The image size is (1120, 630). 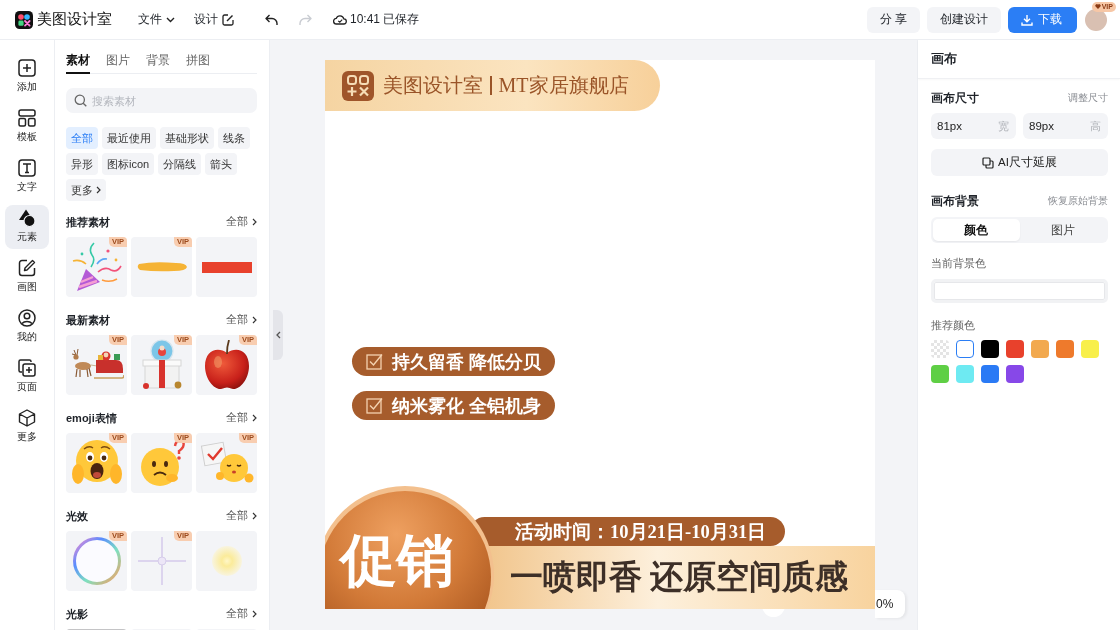 What do you see at coordinates (893, 19) in the screenshot?
I see `toolbar-button: 分 享` at bounding box center [893, 19].